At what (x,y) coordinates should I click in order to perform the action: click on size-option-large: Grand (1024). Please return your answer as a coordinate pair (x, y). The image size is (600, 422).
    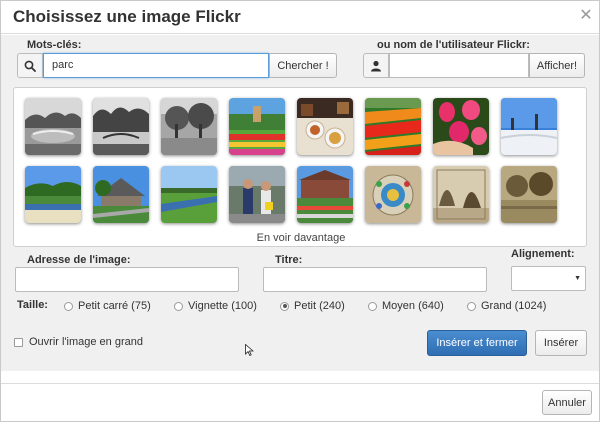
    Looking at the image, I should click on (506, 306).